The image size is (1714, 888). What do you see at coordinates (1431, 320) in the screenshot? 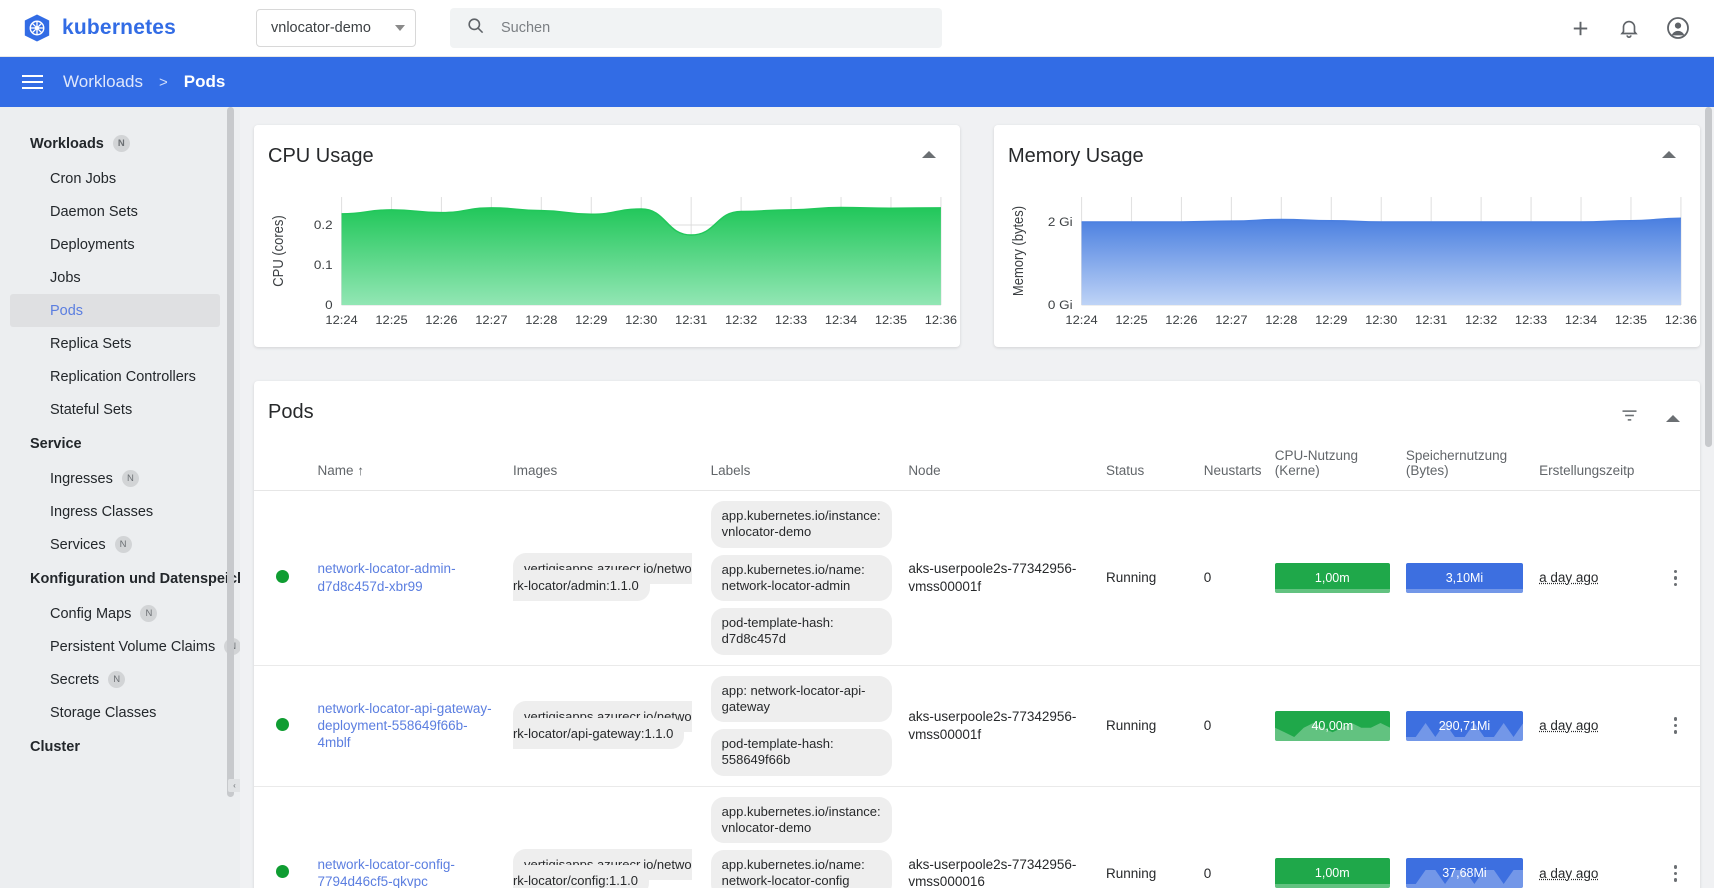
I see `svg-text: 12:31` at bounding box center [1431, 320].